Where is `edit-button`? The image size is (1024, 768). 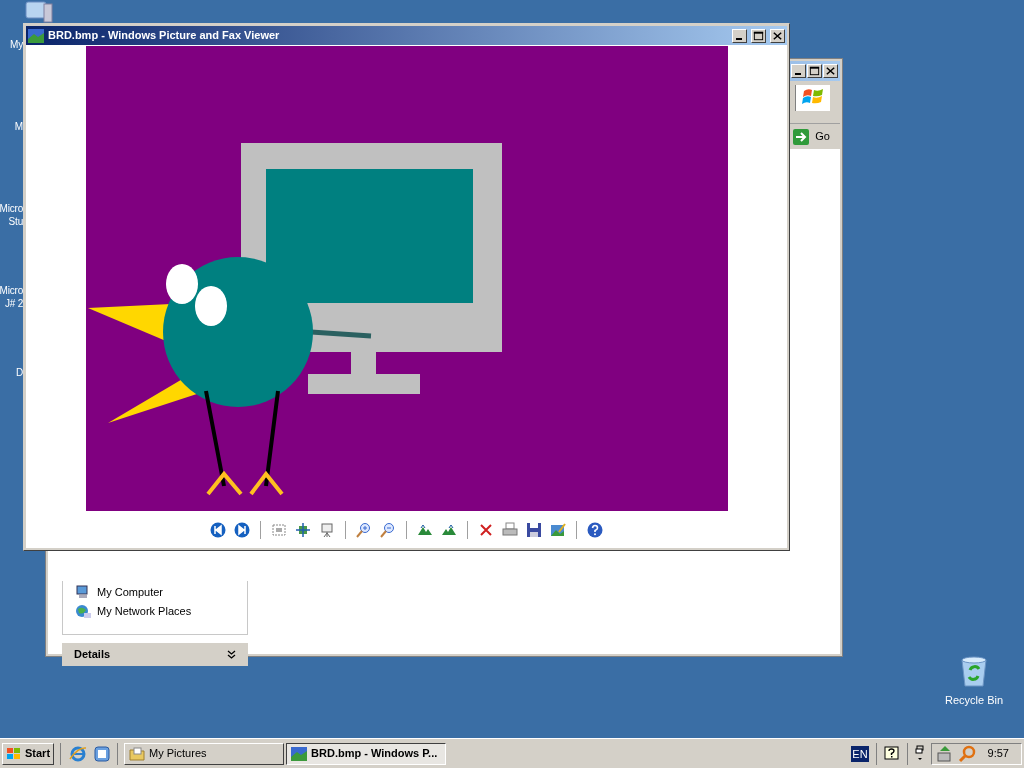 edit-button is located at coordinates (558, 530).